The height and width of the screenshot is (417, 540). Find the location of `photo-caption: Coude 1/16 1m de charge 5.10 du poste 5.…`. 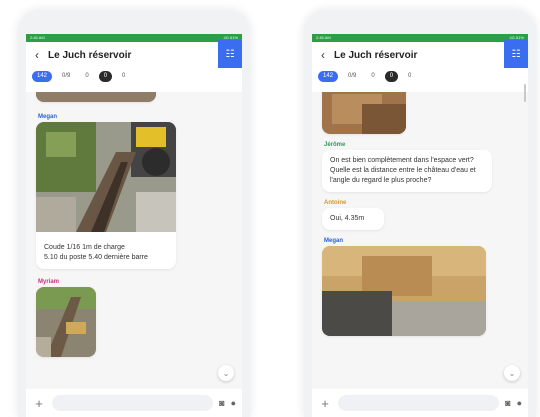

photo-caption: Coude 1/16 1m de charge 5.10 du poste 5.… is located at coordinates (96, 252).